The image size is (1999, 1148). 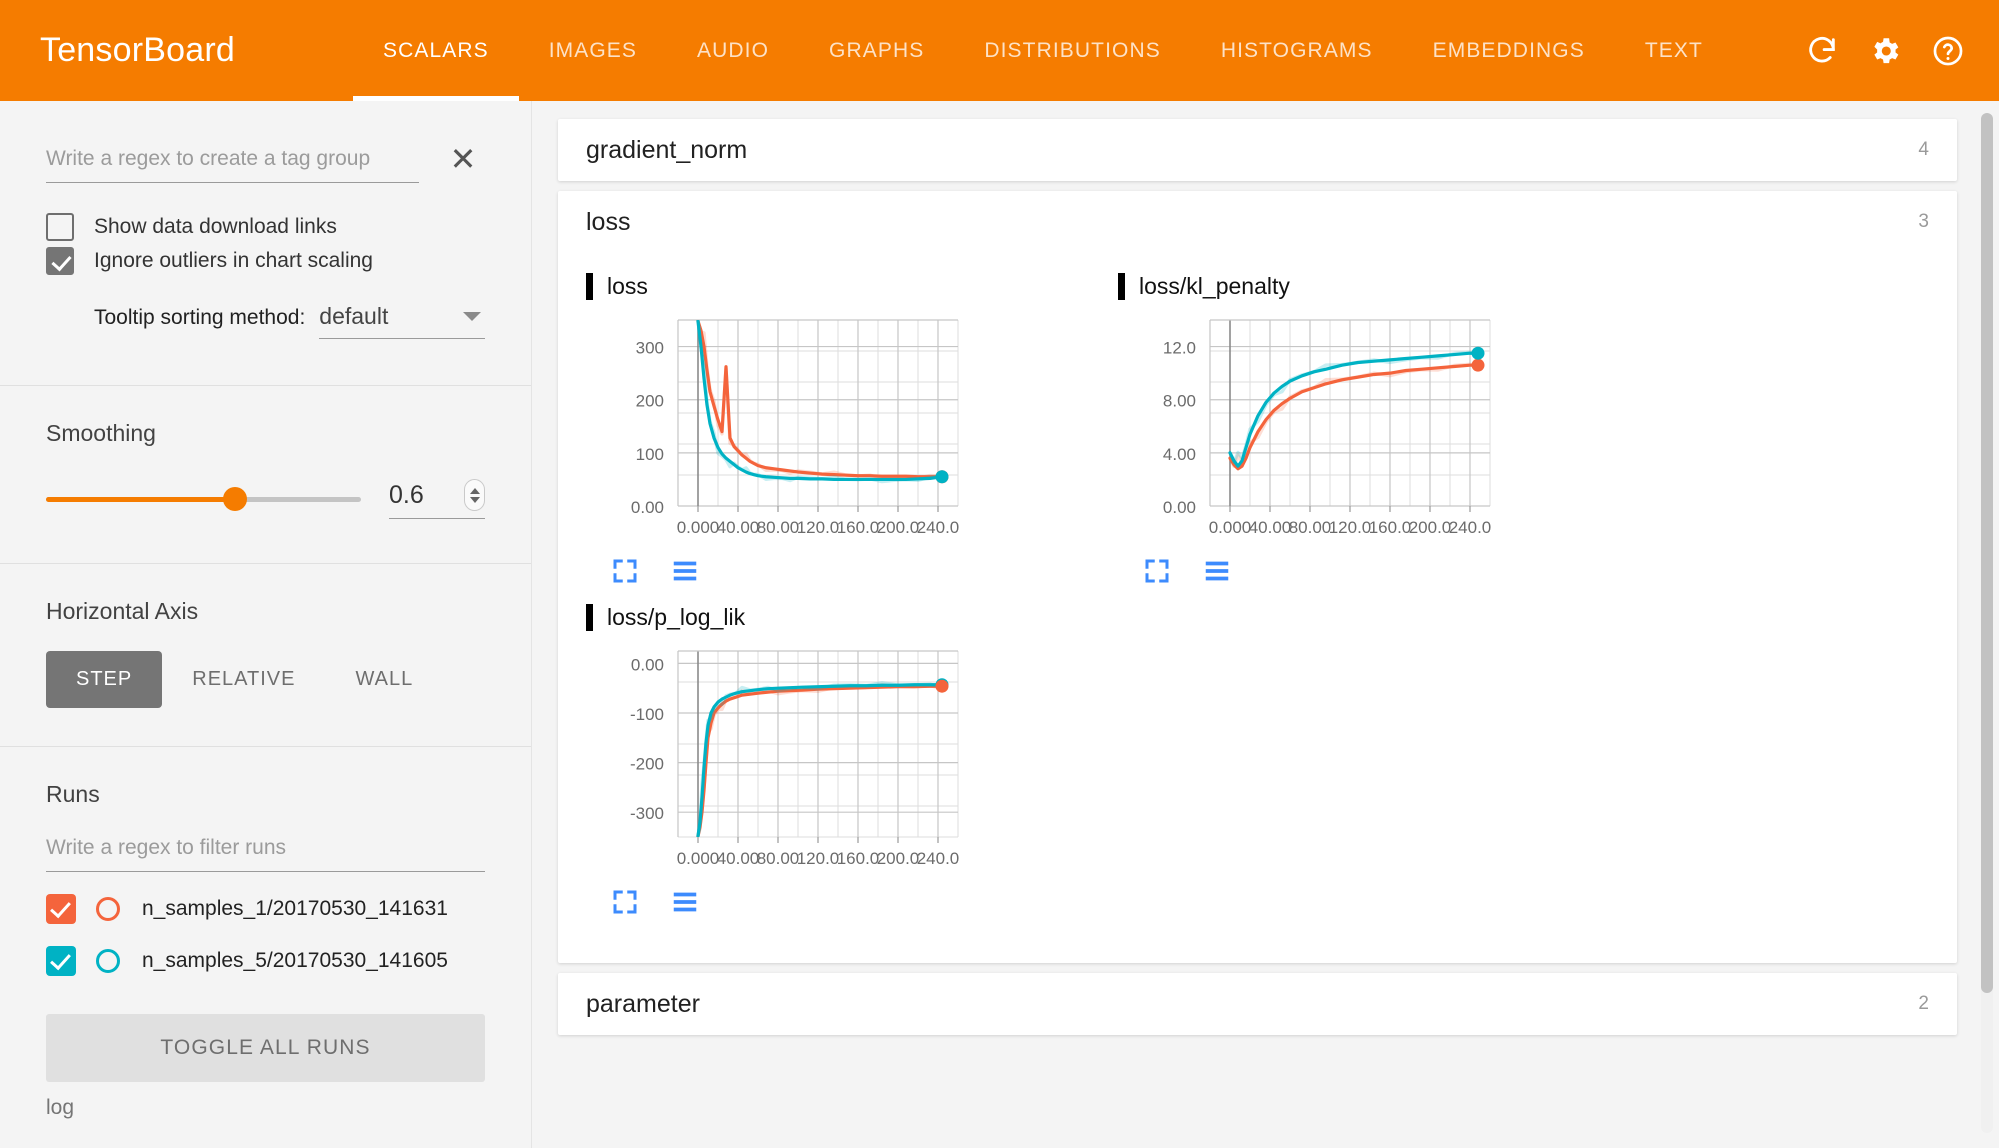 What do you see at coordinates (233, 260) in the screenshot?
I see `ignore-outliers-label: Ignore outliers in chart scaling` at bounding box center [233, 260].